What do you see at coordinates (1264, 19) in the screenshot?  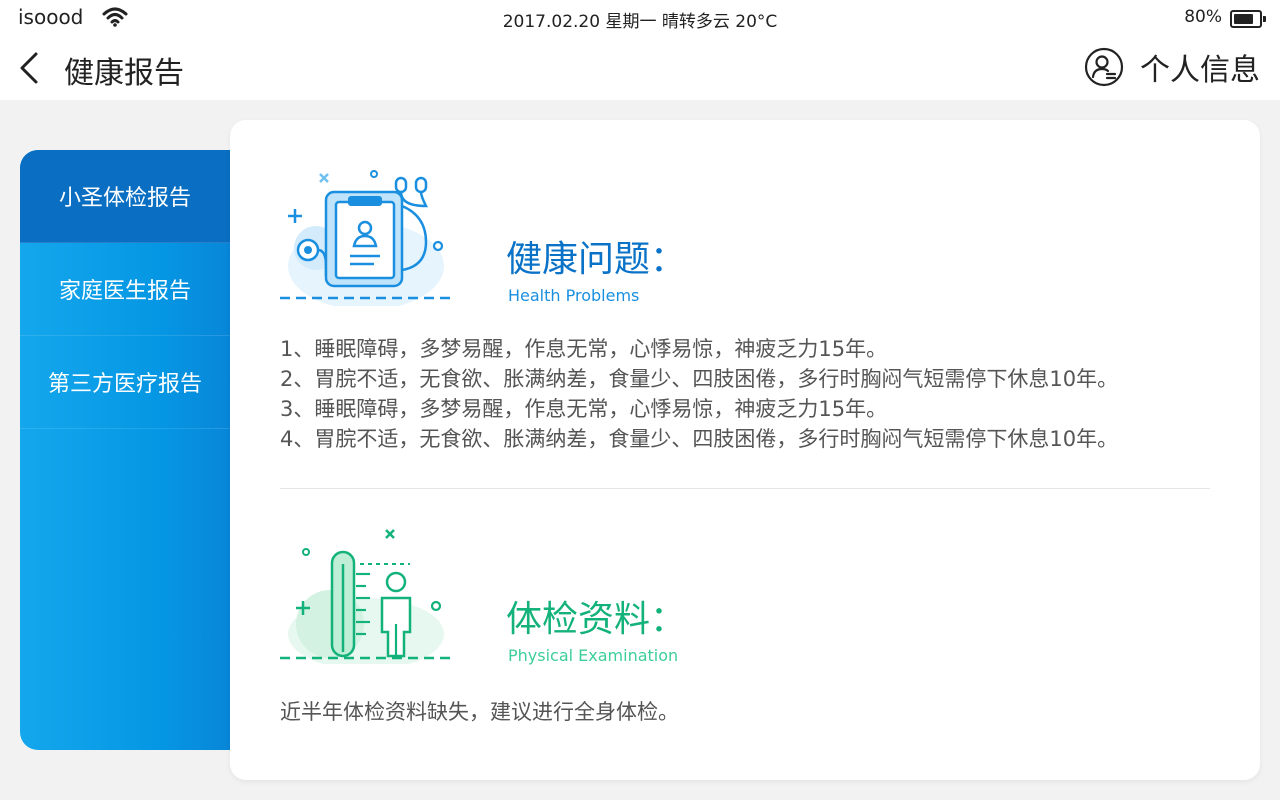 I see `battery-tip` at bounding box center [1264, 19].